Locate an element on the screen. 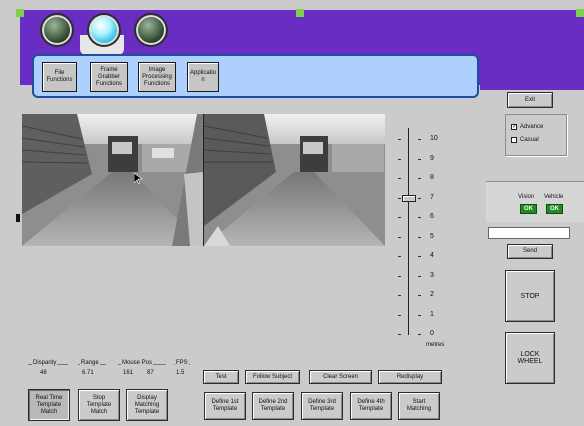  redisplay-button: Redisplay is located at coordinates (410, 377).